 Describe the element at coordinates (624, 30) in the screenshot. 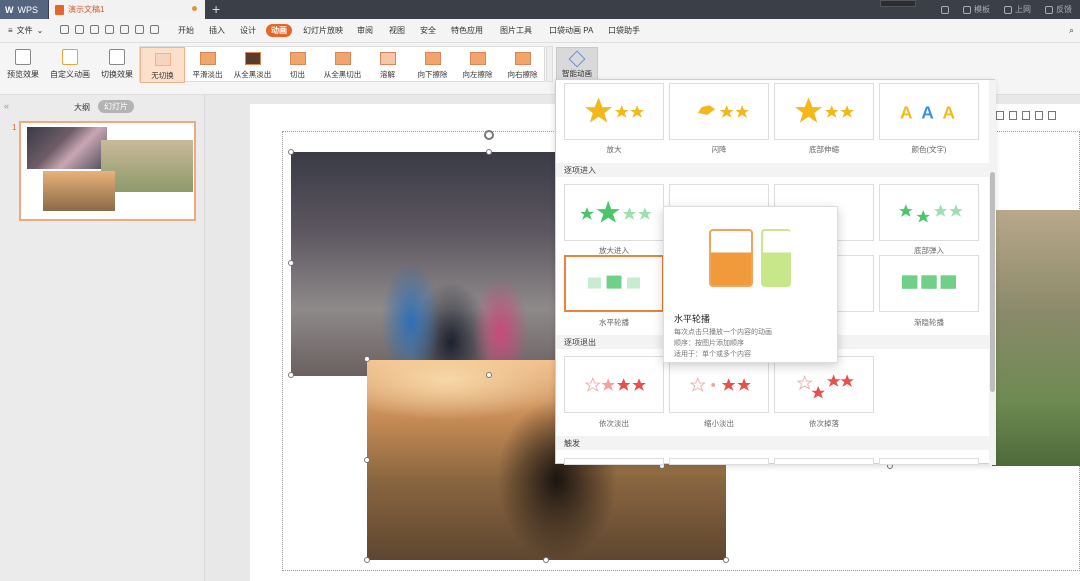

I see `tab-pocket-assistant: 口袋助手` at that location.